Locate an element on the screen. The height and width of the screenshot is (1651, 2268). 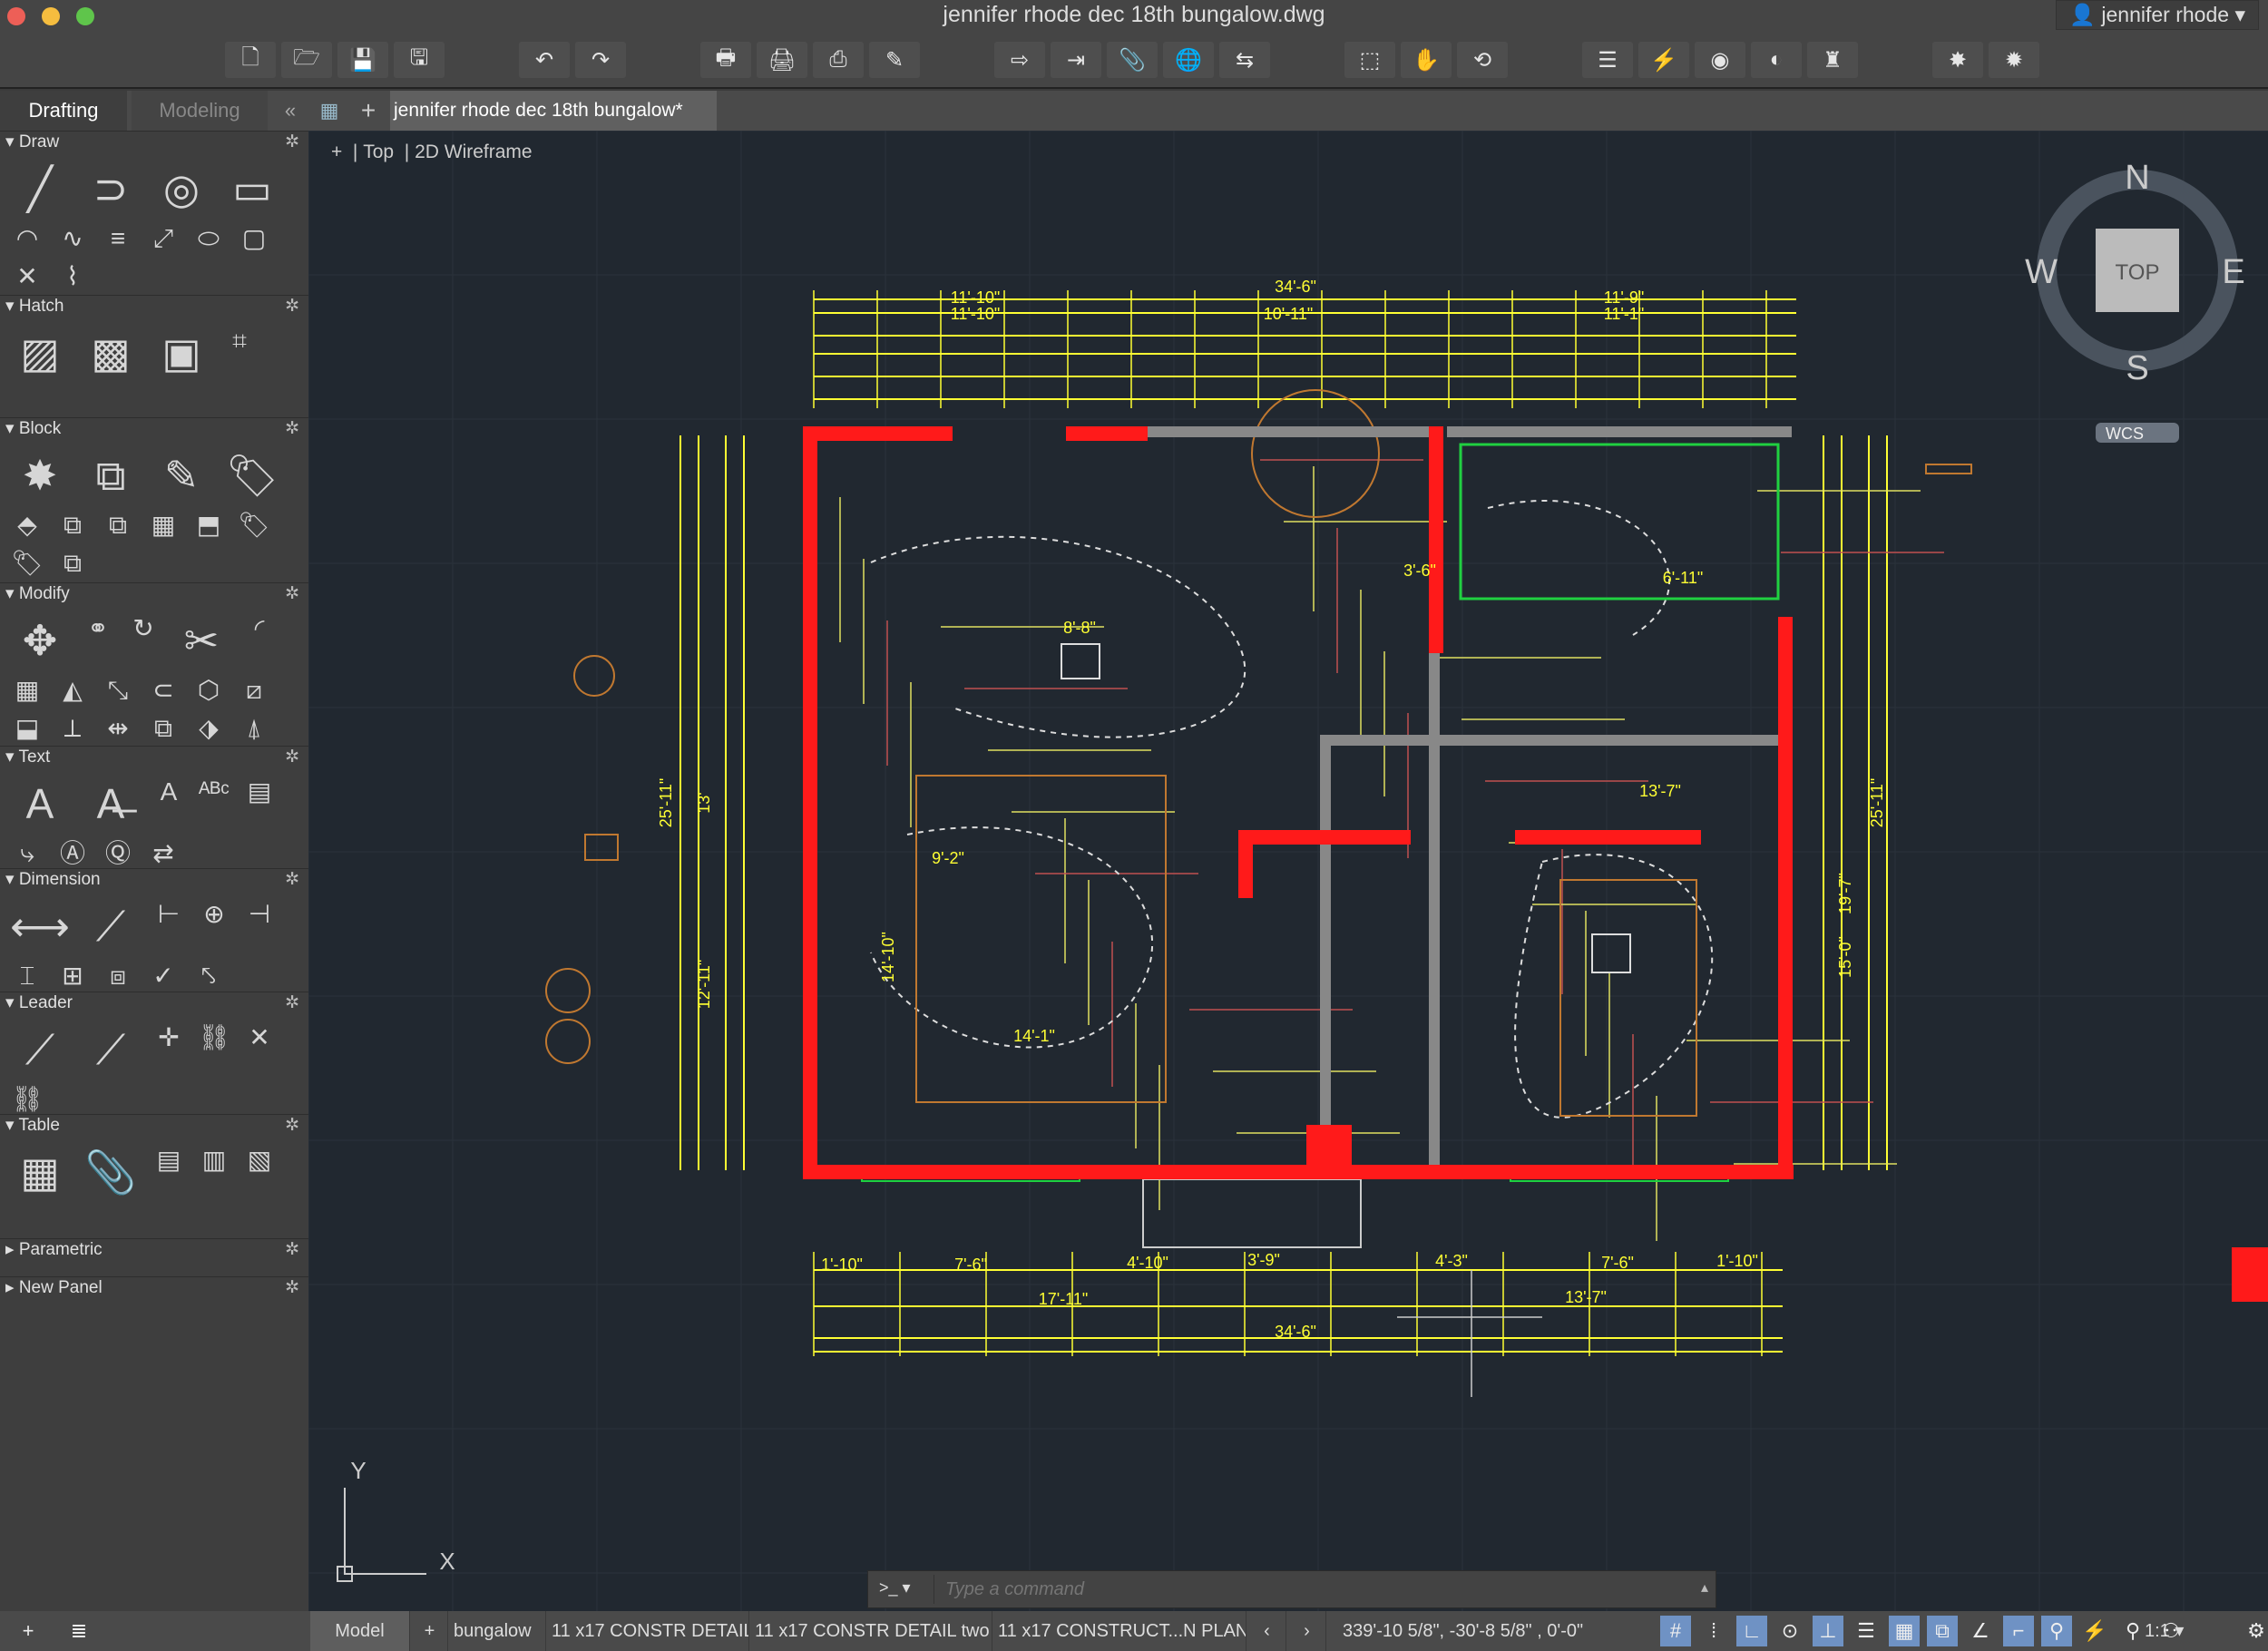
add-icon: + is located at coordinates (29, 1631).